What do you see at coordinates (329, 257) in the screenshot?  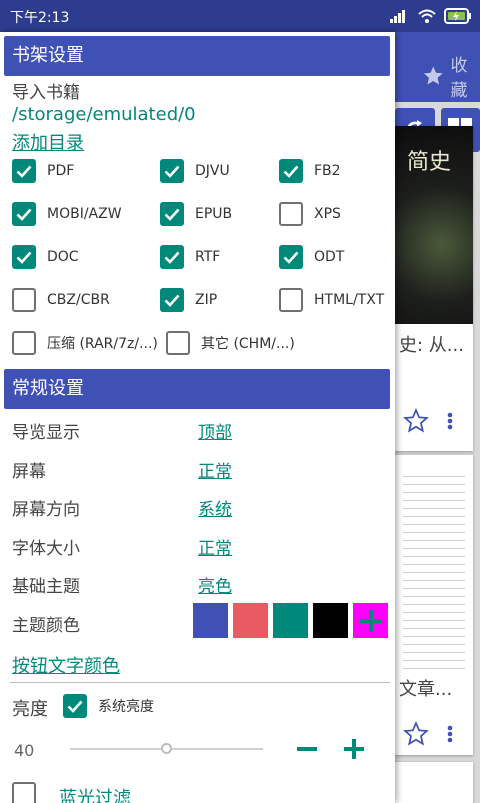 I see `format-label: ODT` at bounding box center [329, 257].